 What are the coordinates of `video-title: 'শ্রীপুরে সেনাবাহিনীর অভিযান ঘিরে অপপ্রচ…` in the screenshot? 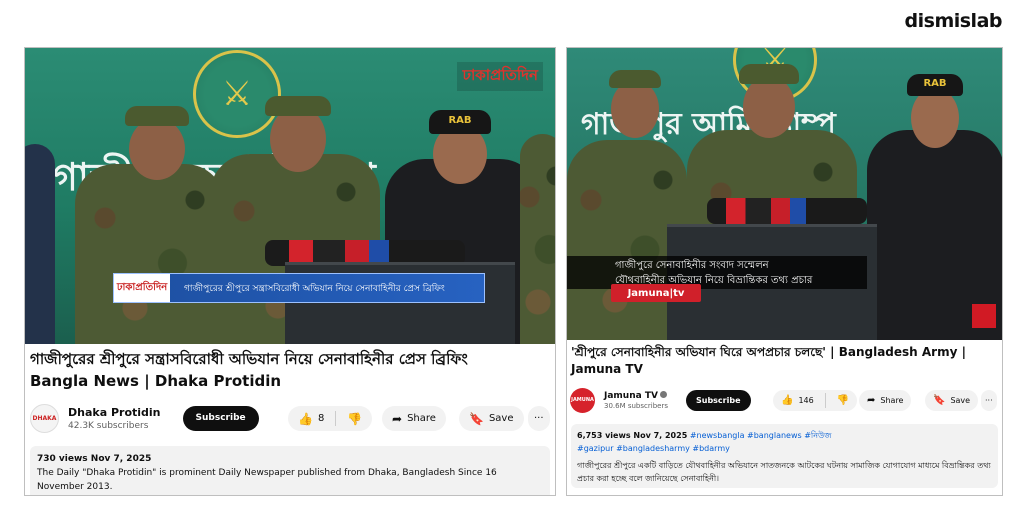 It's located at (768, 360).